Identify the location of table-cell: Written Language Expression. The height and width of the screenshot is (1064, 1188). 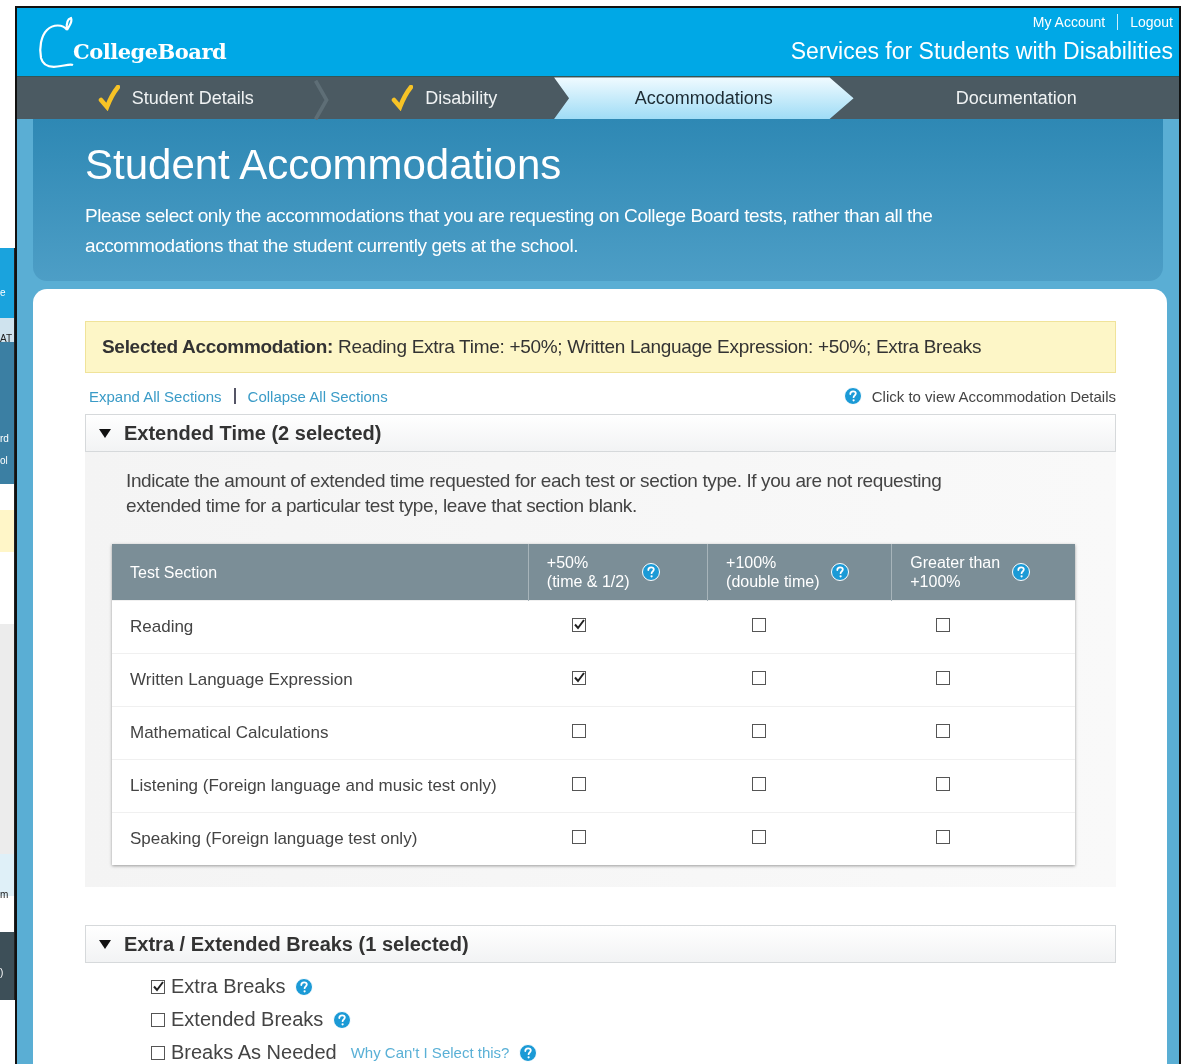
(320, 680).